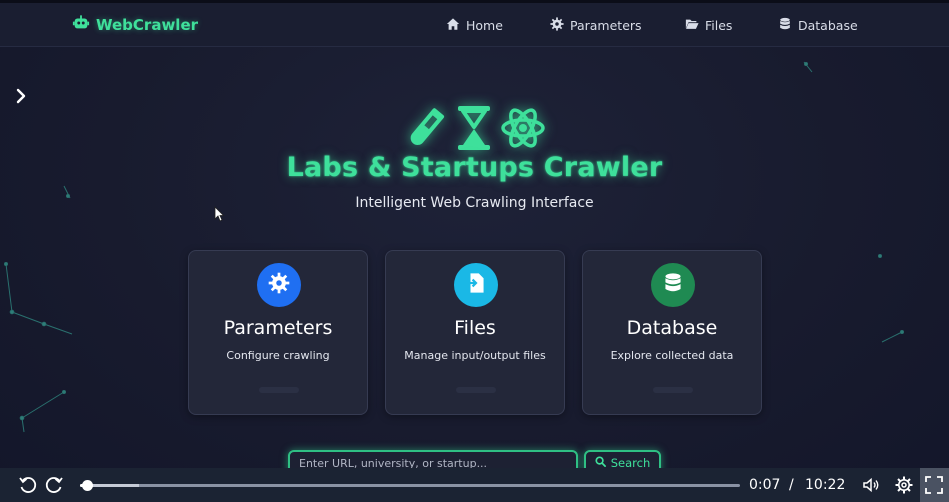  I want to click on hourglass-icon, so click(474, 130).